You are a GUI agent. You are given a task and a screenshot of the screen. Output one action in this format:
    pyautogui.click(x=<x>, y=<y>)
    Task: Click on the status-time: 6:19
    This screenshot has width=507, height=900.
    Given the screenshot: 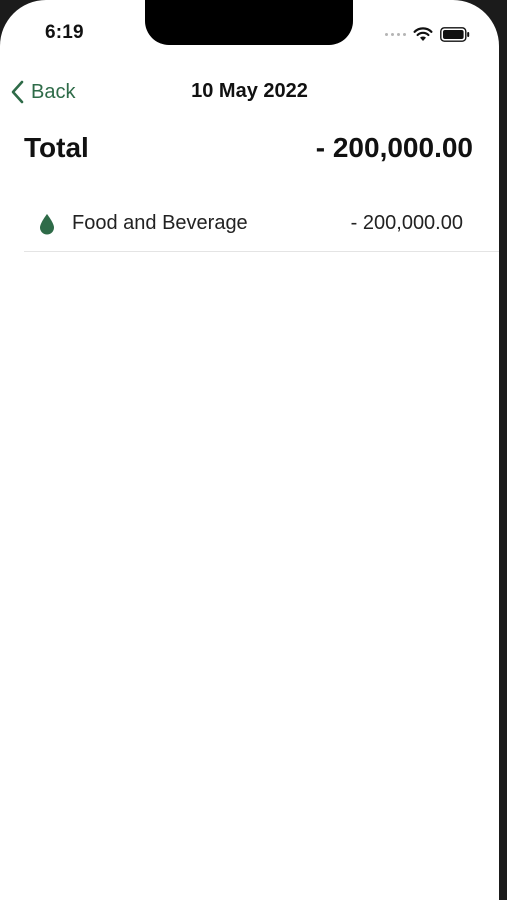 What is the action you would take?
    pyautogui.click(x=64, y=32)
    